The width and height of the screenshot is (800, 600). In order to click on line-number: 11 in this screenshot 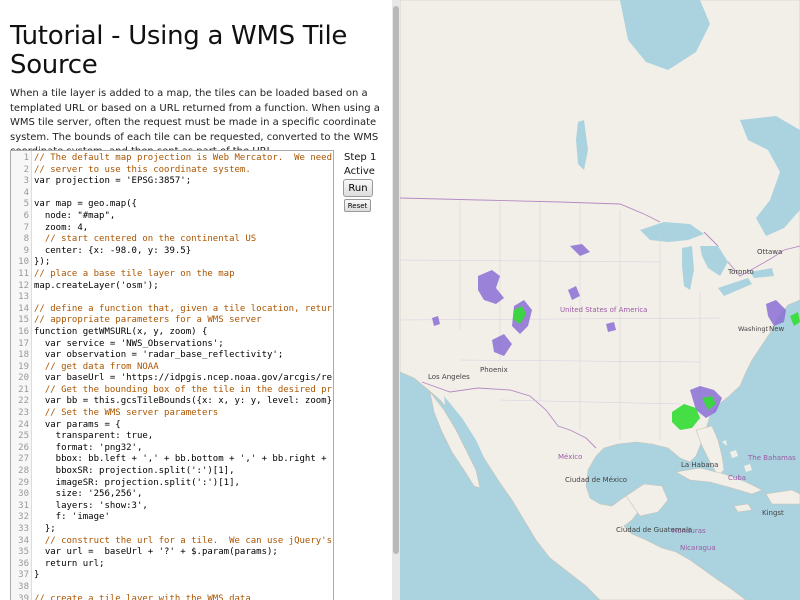, I will do `click(23, 273)`.